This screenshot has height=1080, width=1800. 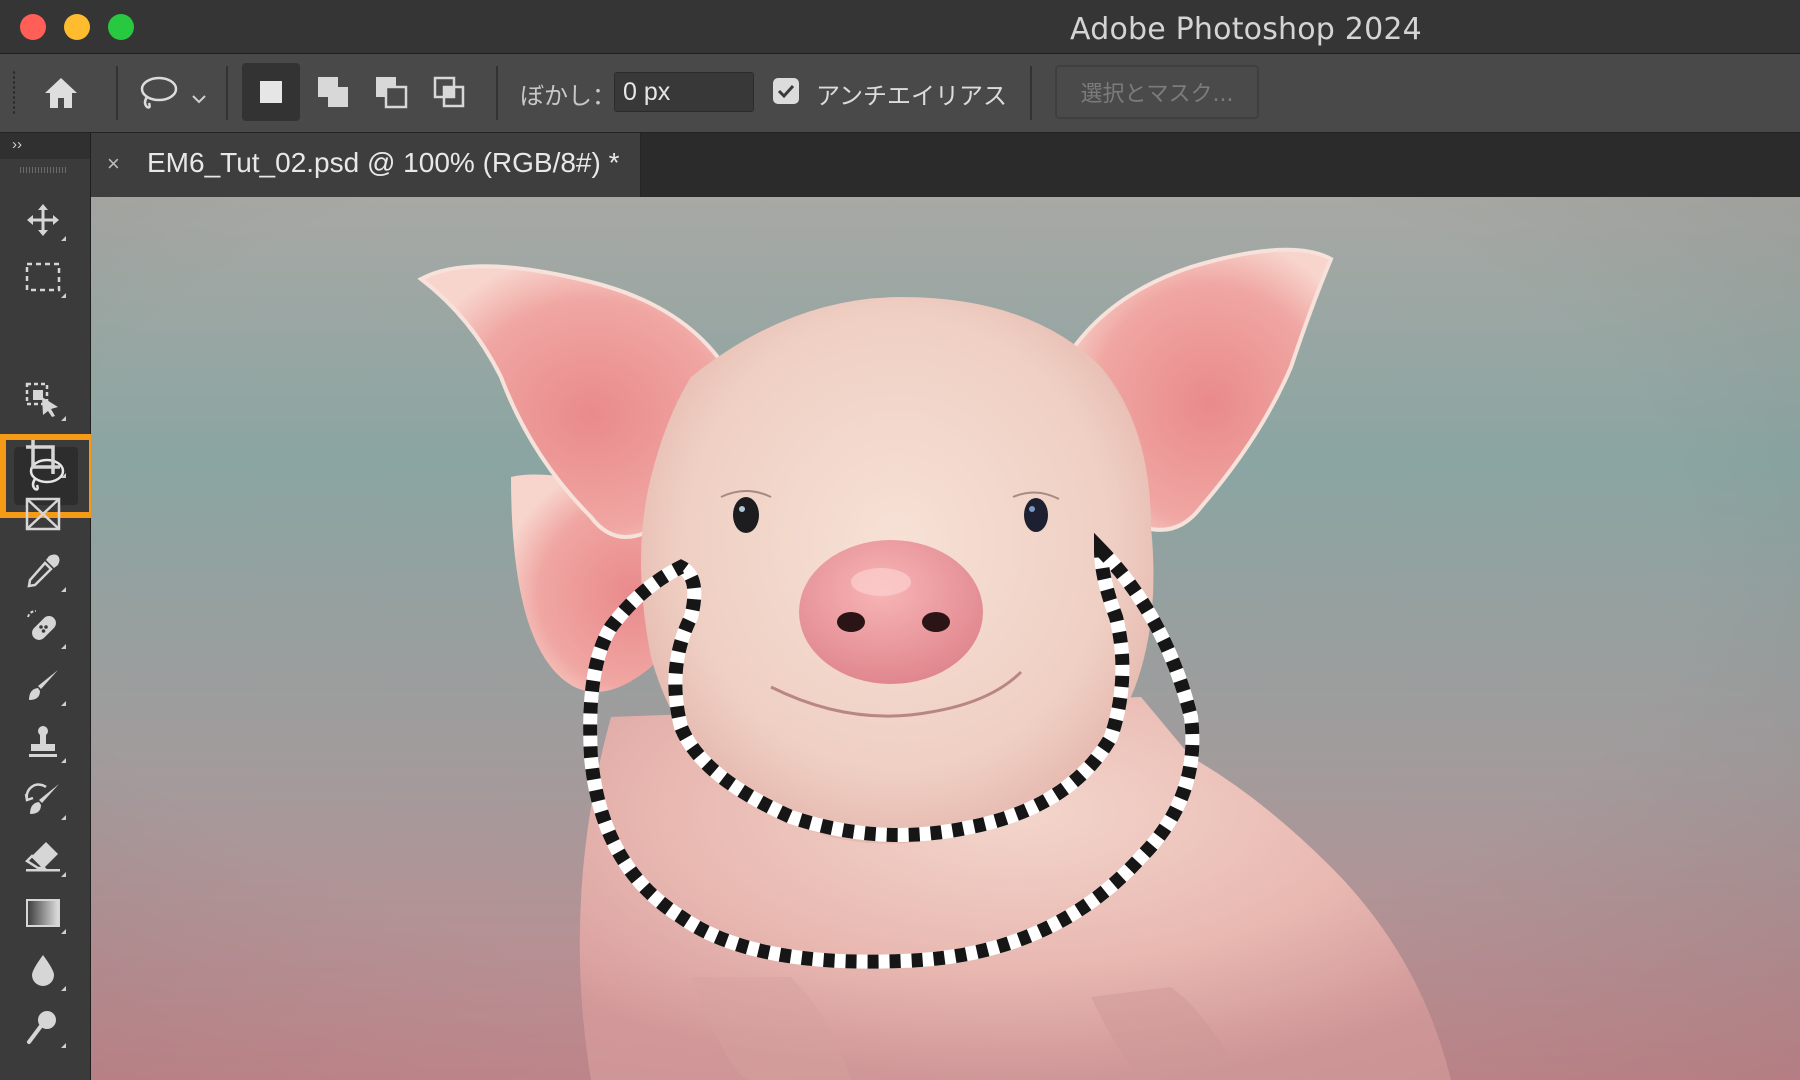 I want to click on eyedropper-icon, so click(x=43, y=571).